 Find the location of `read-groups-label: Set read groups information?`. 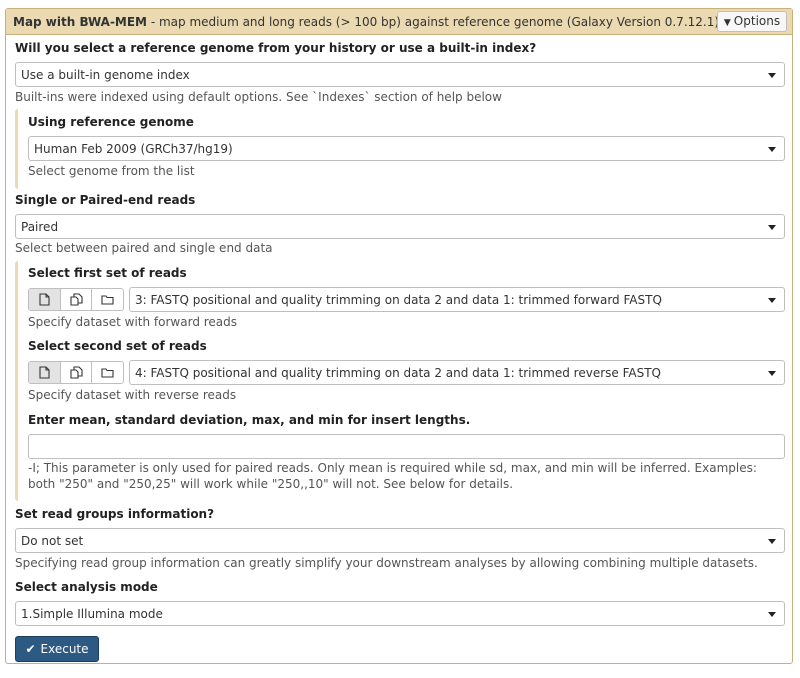

read-groups-label: Set read groups information? is located at coordinates (115, 514).